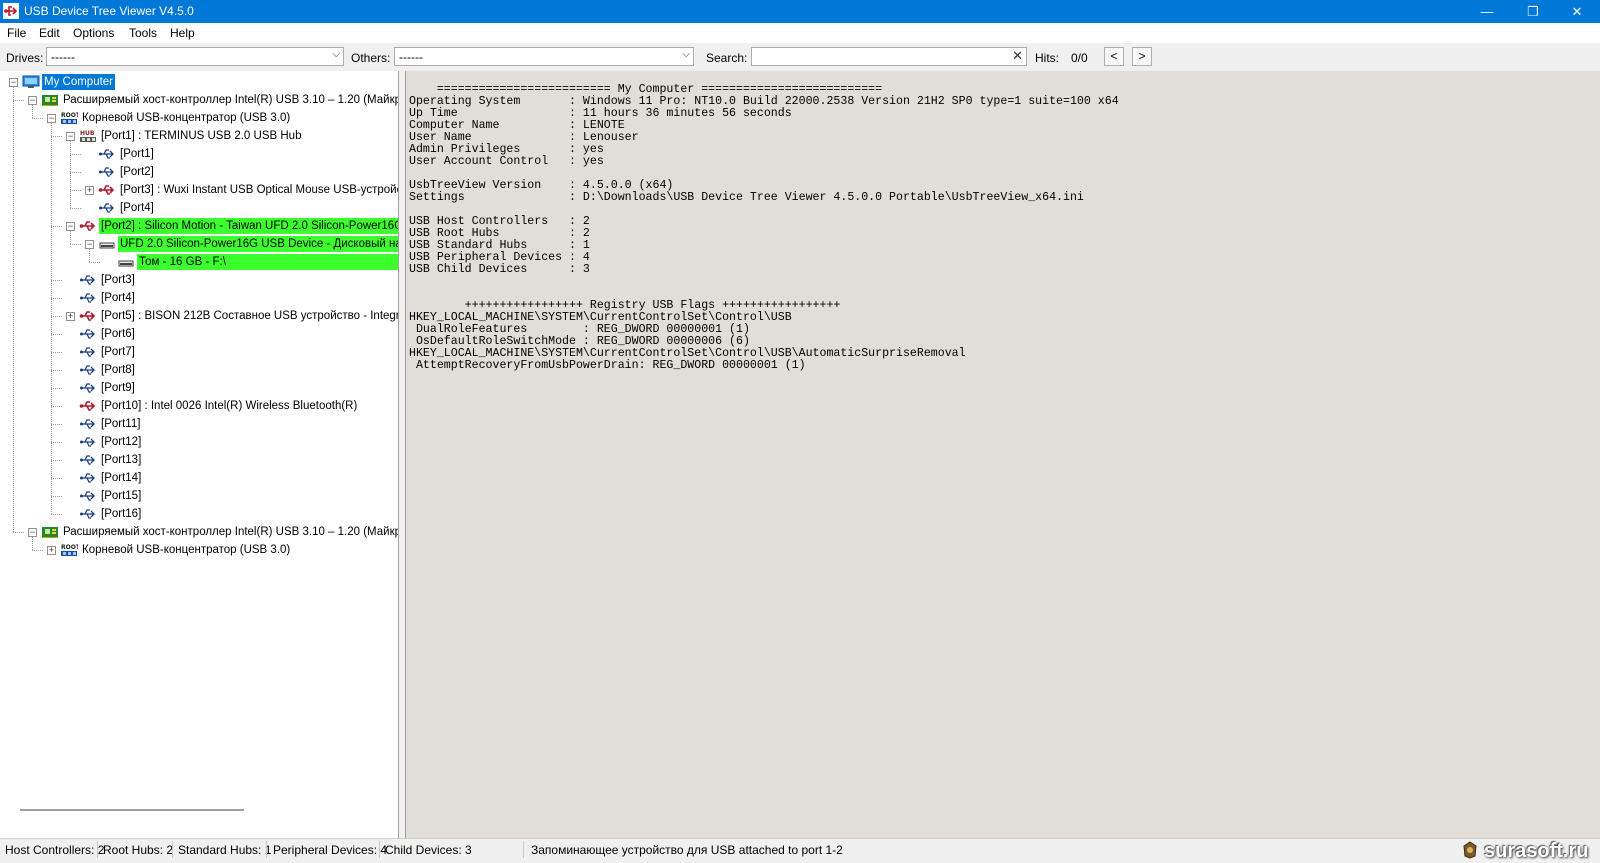 The image size is (1600, 863). Describe the element at coordinates (544, 56) in the screenshot. I see `others-combo: ------ ⌵` at that location.